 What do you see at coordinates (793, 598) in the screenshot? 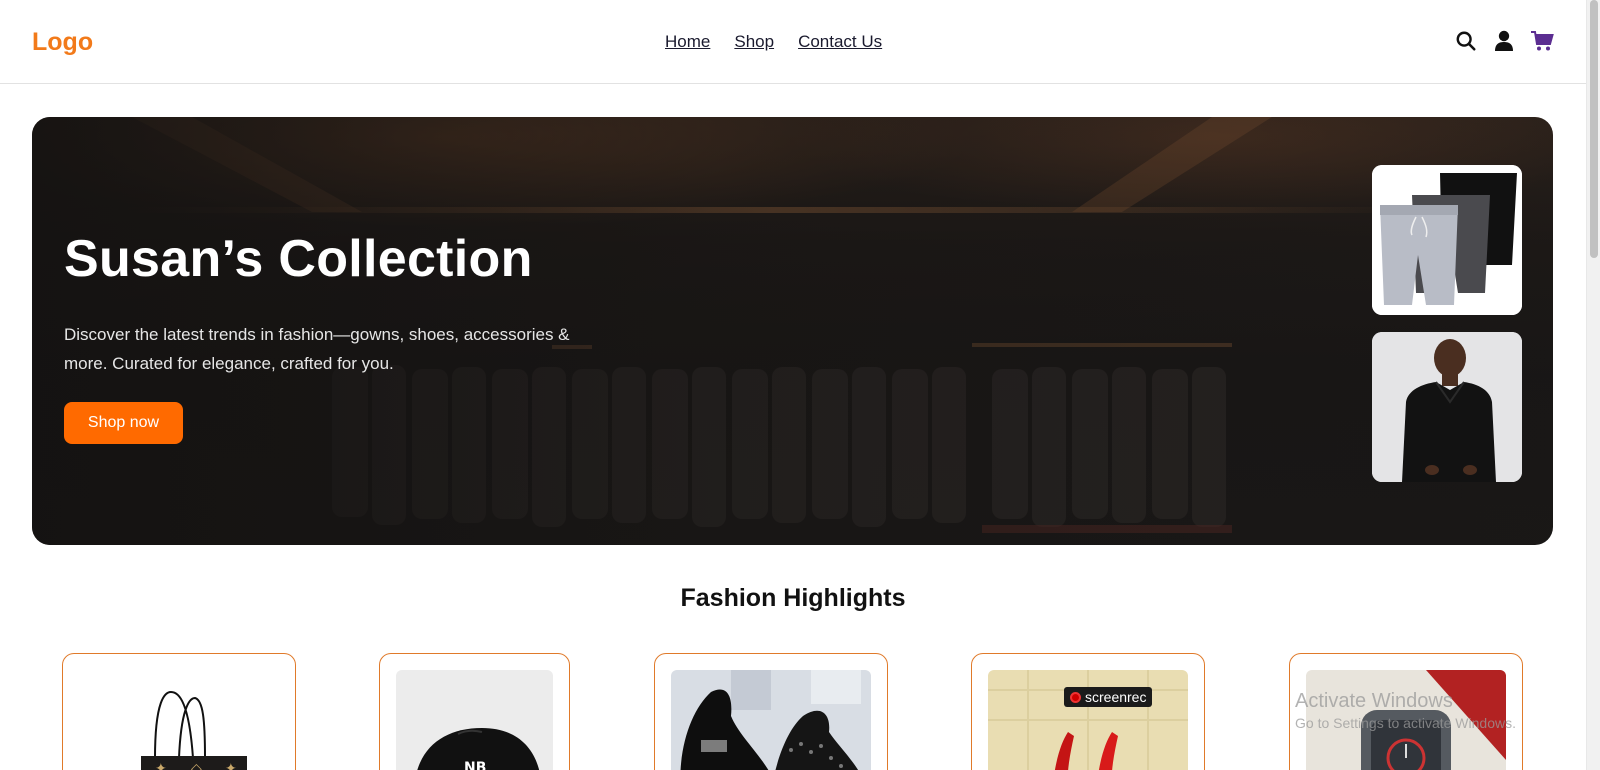
I see `section-title: Fashion Highlights` at bounding box center [793, 598].